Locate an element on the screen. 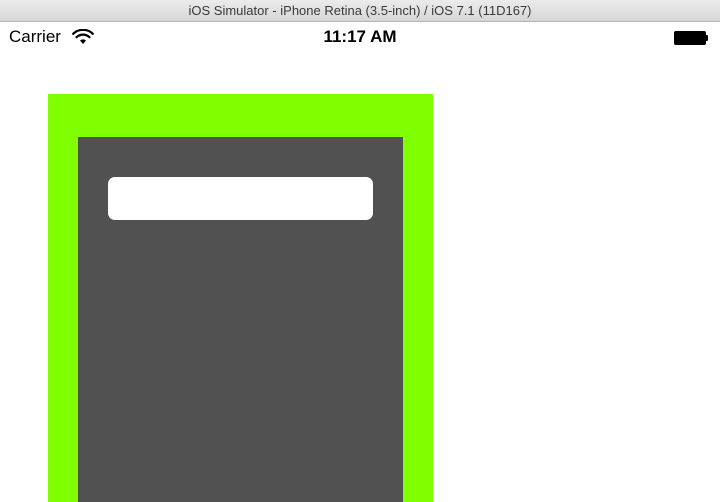 This screenshot has height=502, width=720. text-input-field is located at coordinates (240, 198).